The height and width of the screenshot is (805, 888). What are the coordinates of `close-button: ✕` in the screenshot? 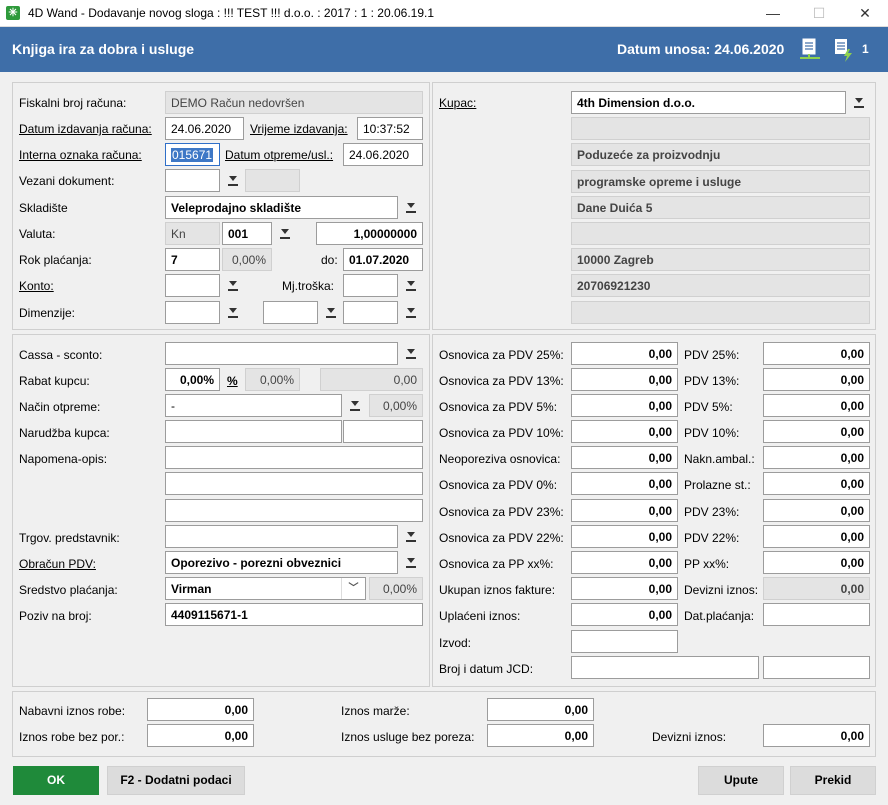 It's located at (865, 13).